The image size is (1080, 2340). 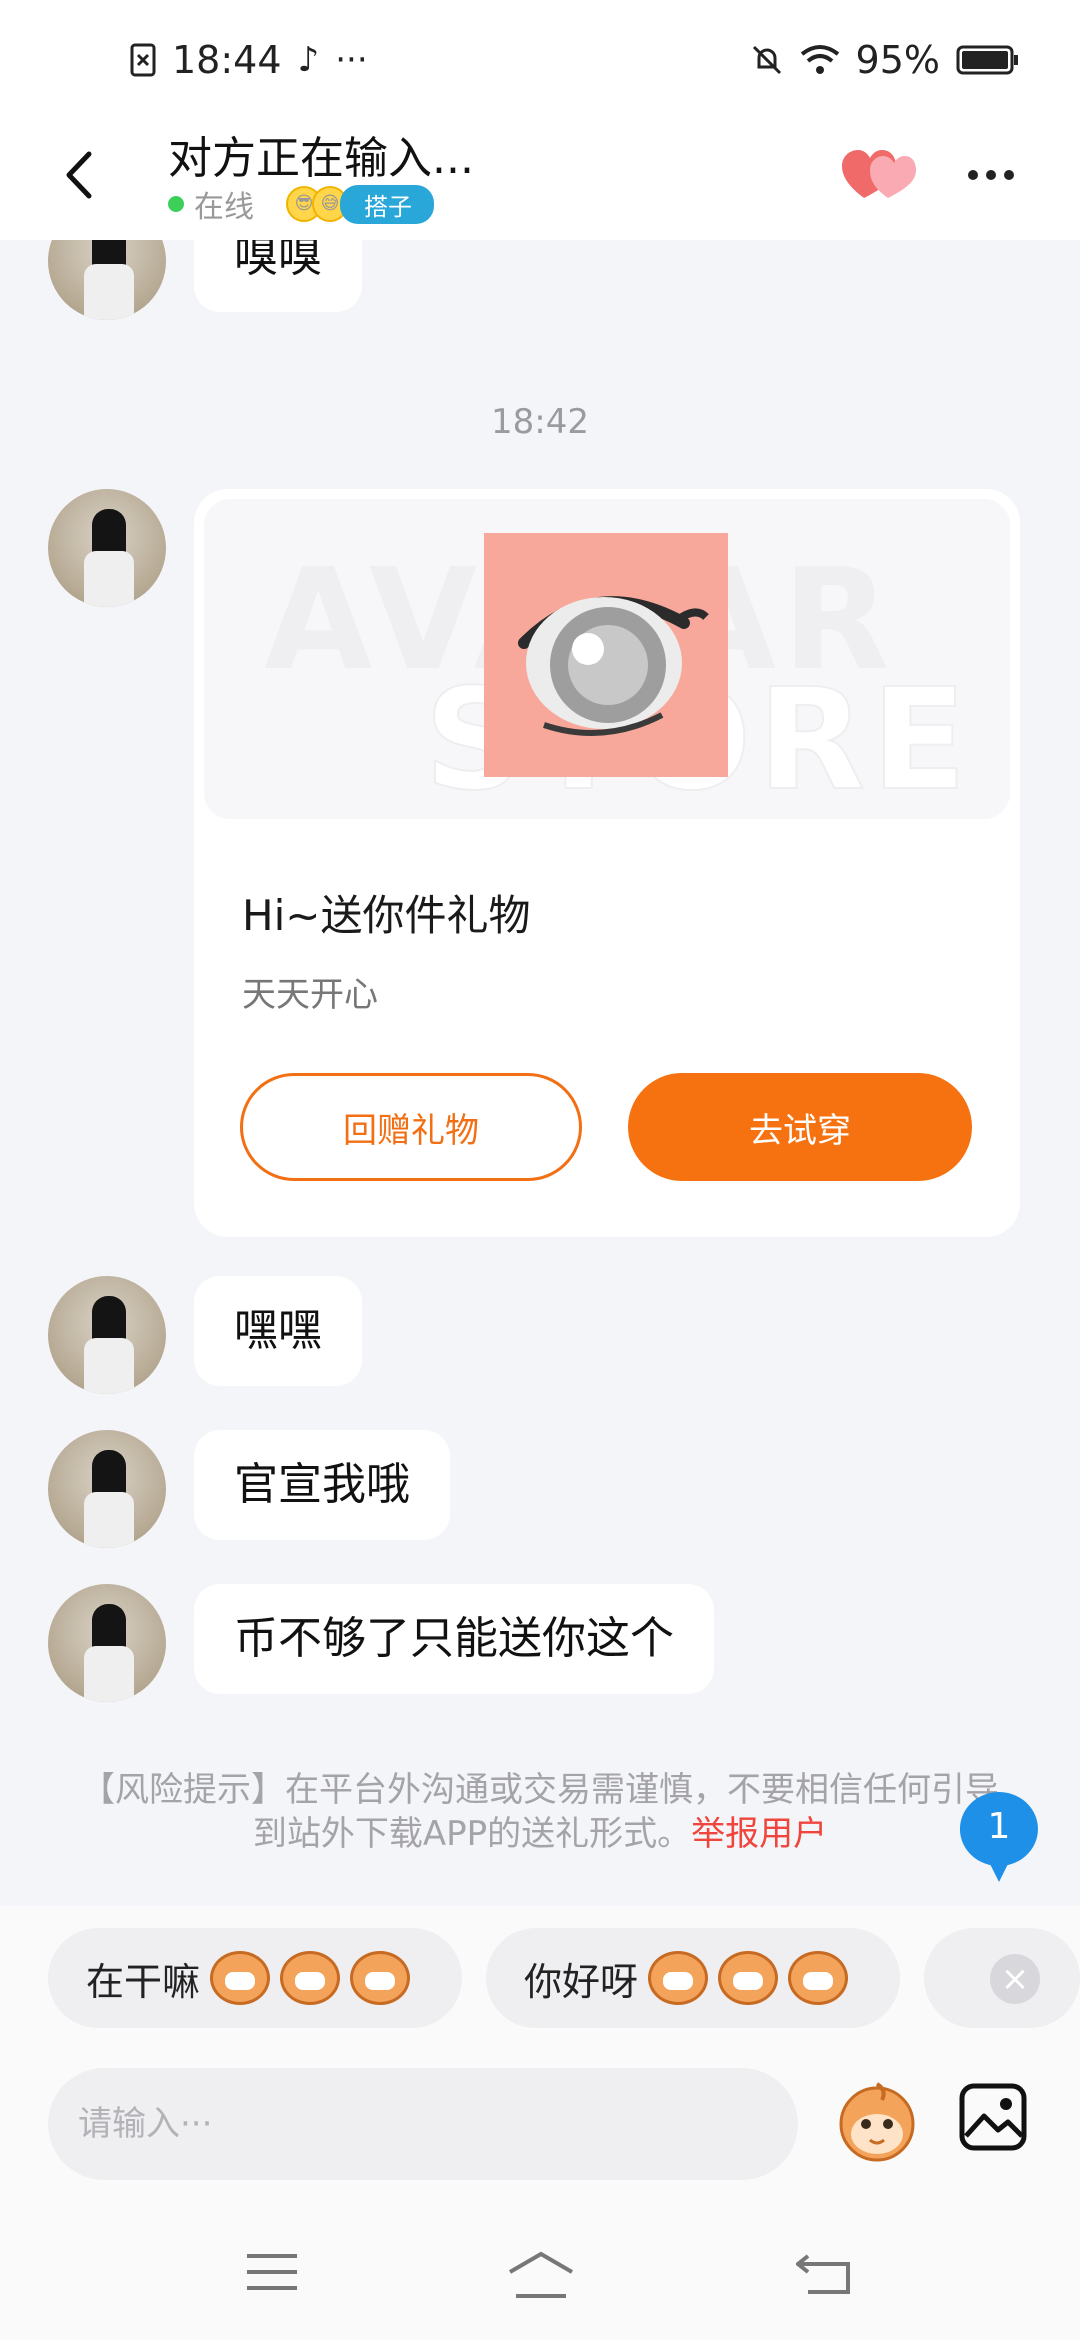 What do you see at coordinates (411, 1127) in the screenshot?
I see `return-gift-button: 回赠礼物` at bounding box center [411, 1127].